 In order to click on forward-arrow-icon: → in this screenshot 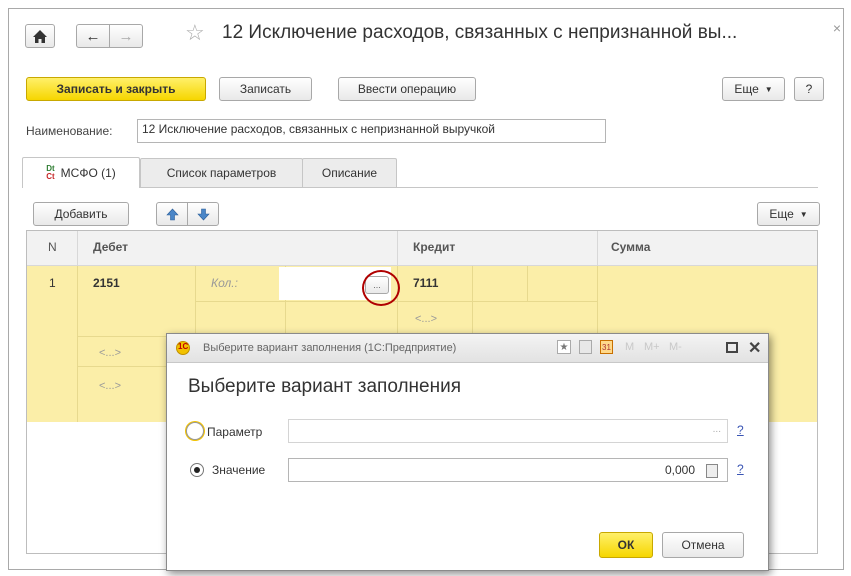, I will do `click(126, 36)`.